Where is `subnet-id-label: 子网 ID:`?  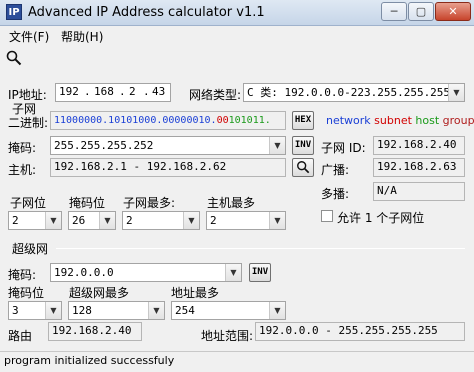
subnet-id-label: 子网 ID: is located at coordinates (343, 148).